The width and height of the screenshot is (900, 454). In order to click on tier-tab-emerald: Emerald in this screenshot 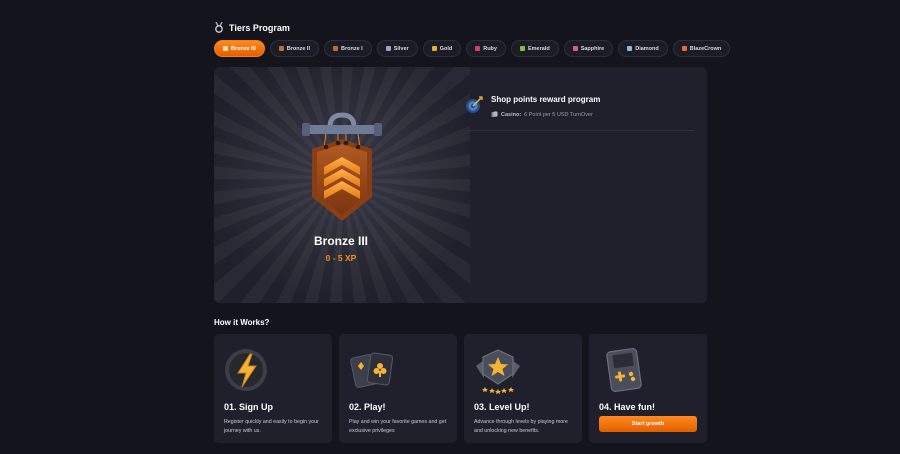, I will do `click(534, 48)`.